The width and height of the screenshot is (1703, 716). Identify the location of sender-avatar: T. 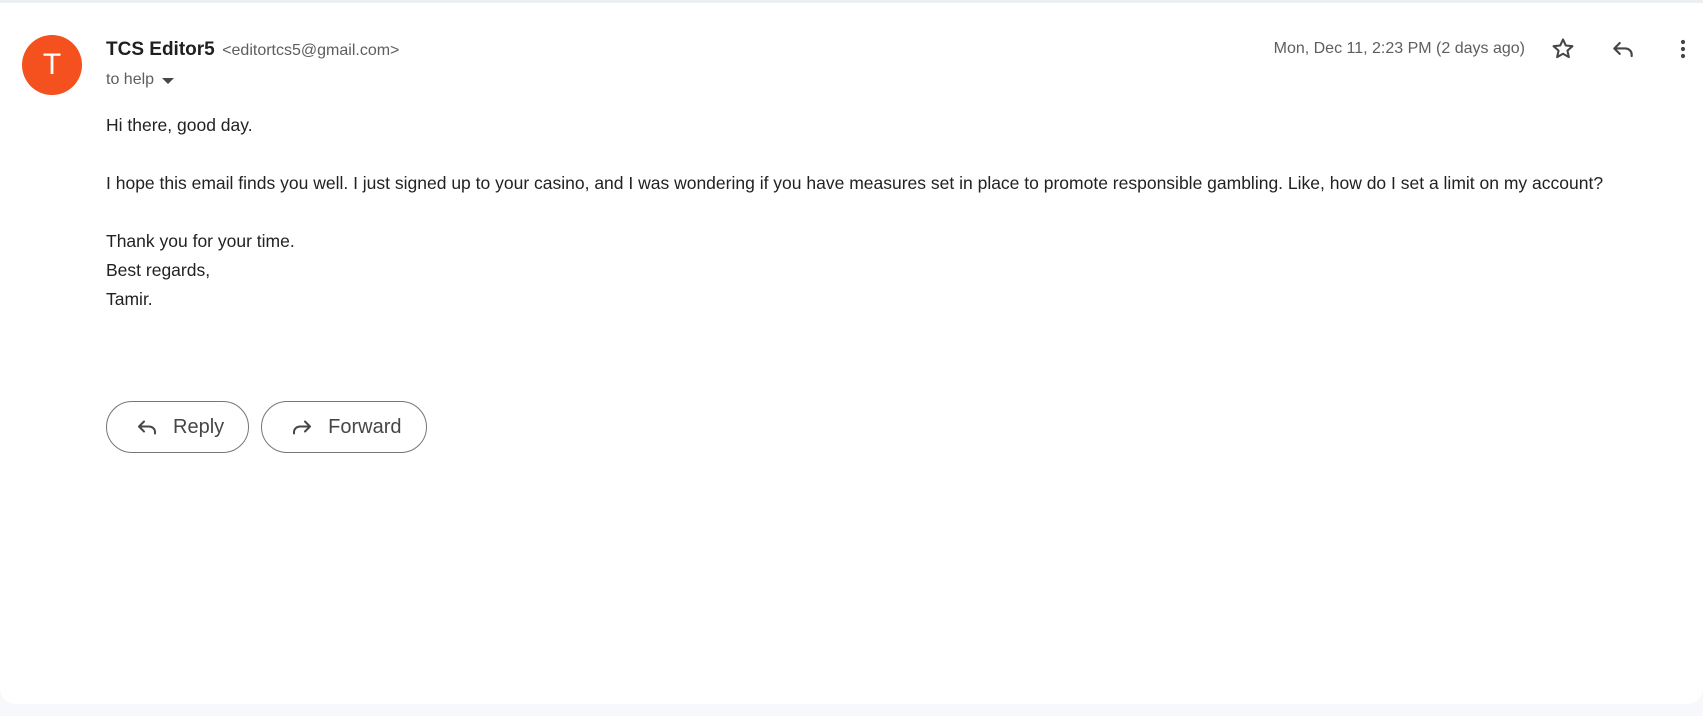
(52, 65).